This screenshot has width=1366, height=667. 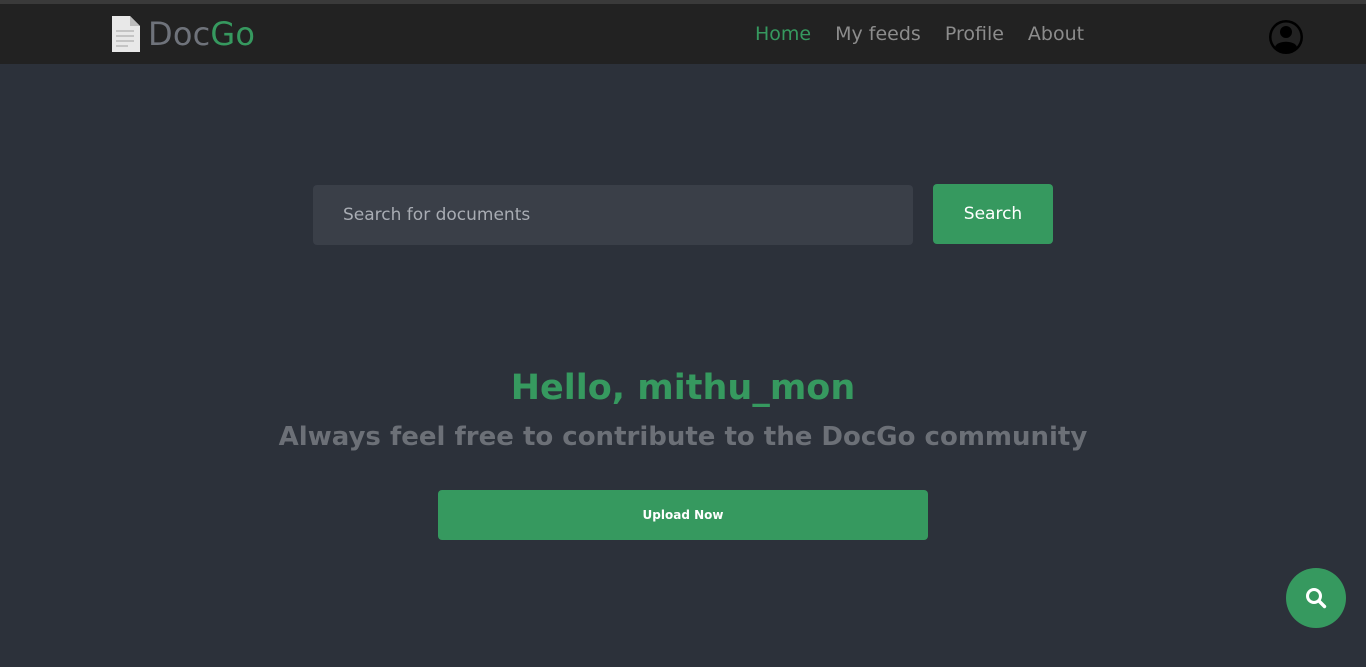 What do you see at coordinates (233, 34) in the screenshot?
I see `brand-name-go: Go` at bounding box center [233, 34].